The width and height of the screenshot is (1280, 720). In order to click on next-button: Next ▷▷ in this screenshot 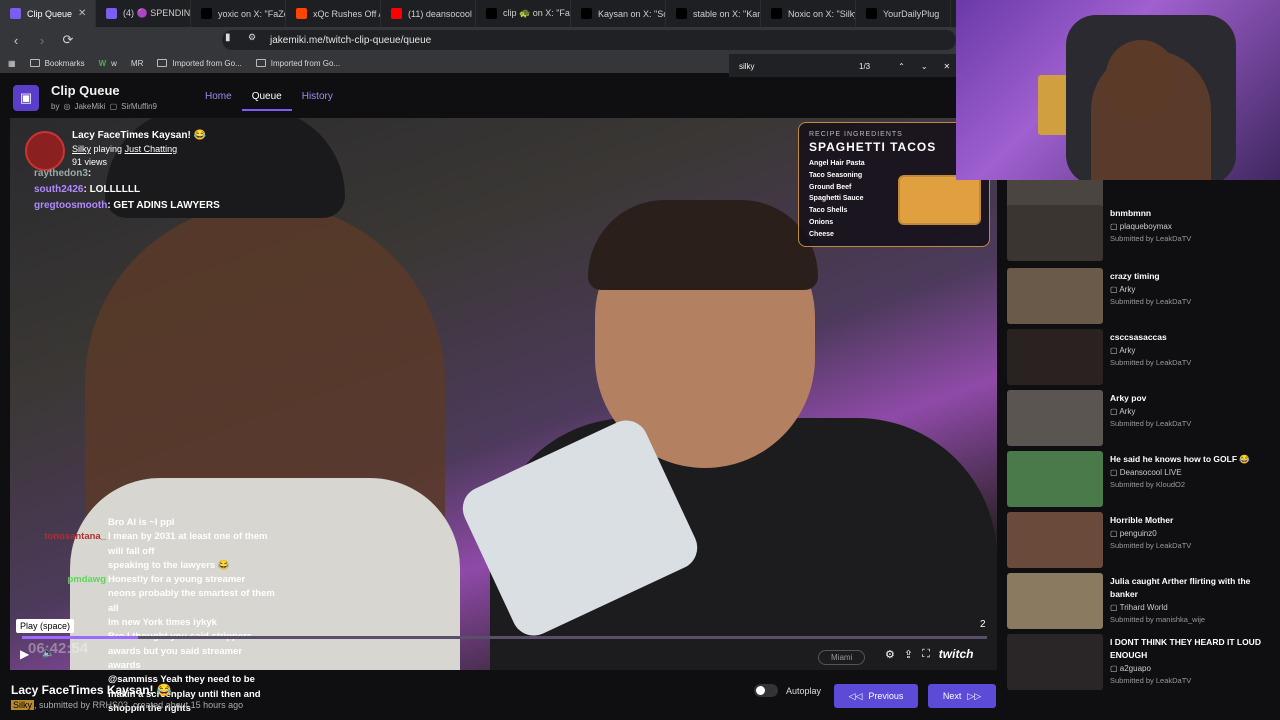, I will do `click(962, 696)`.